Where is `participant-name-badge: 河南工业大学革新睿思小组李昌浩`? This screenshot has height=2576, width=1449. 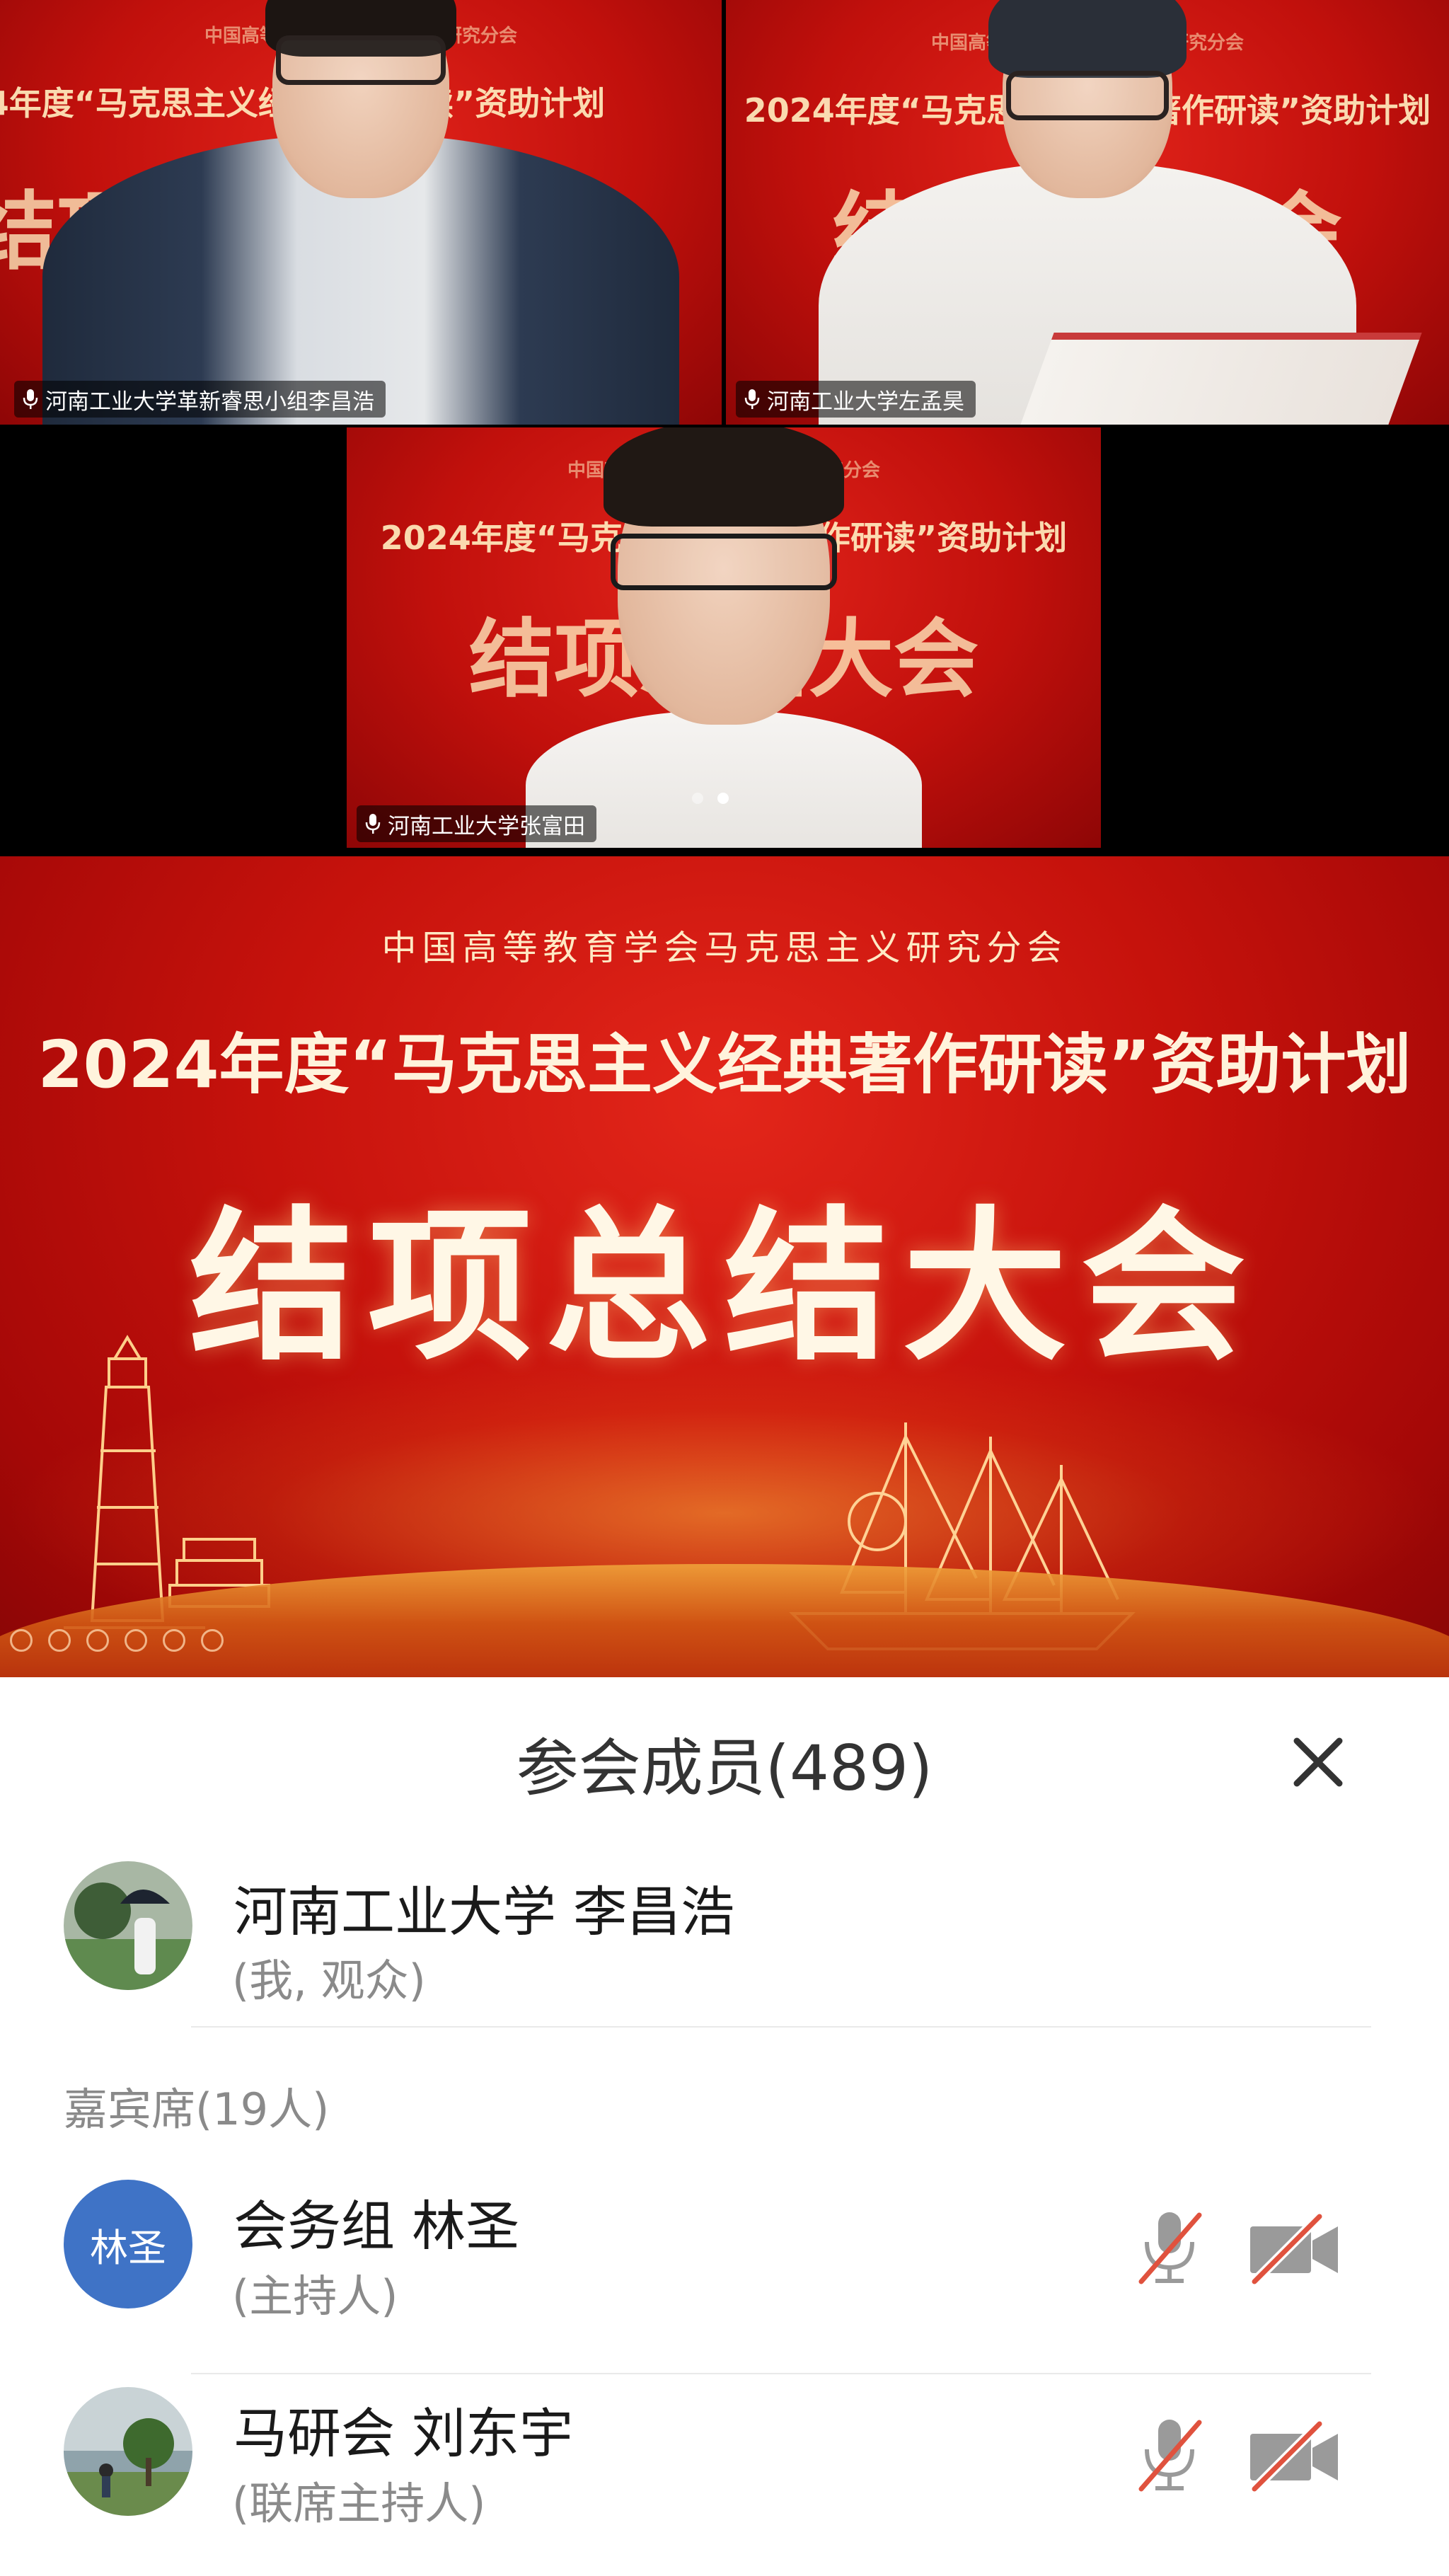
participant-name-badge: 河南工业大学革新睿思小组李昌浩 is located at coordinates (200, 399).